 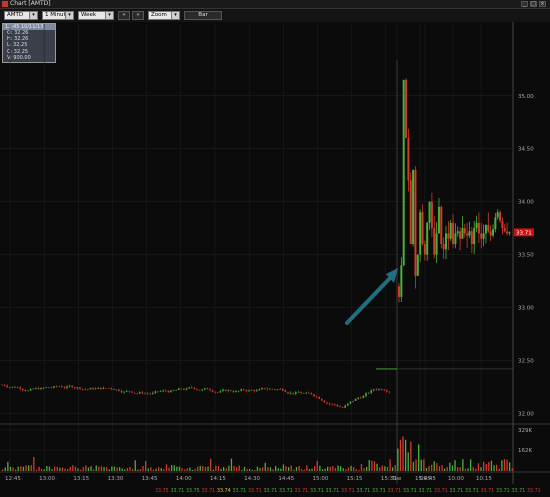 I want to click on maximize-button: □, so click(x=533, y=4).